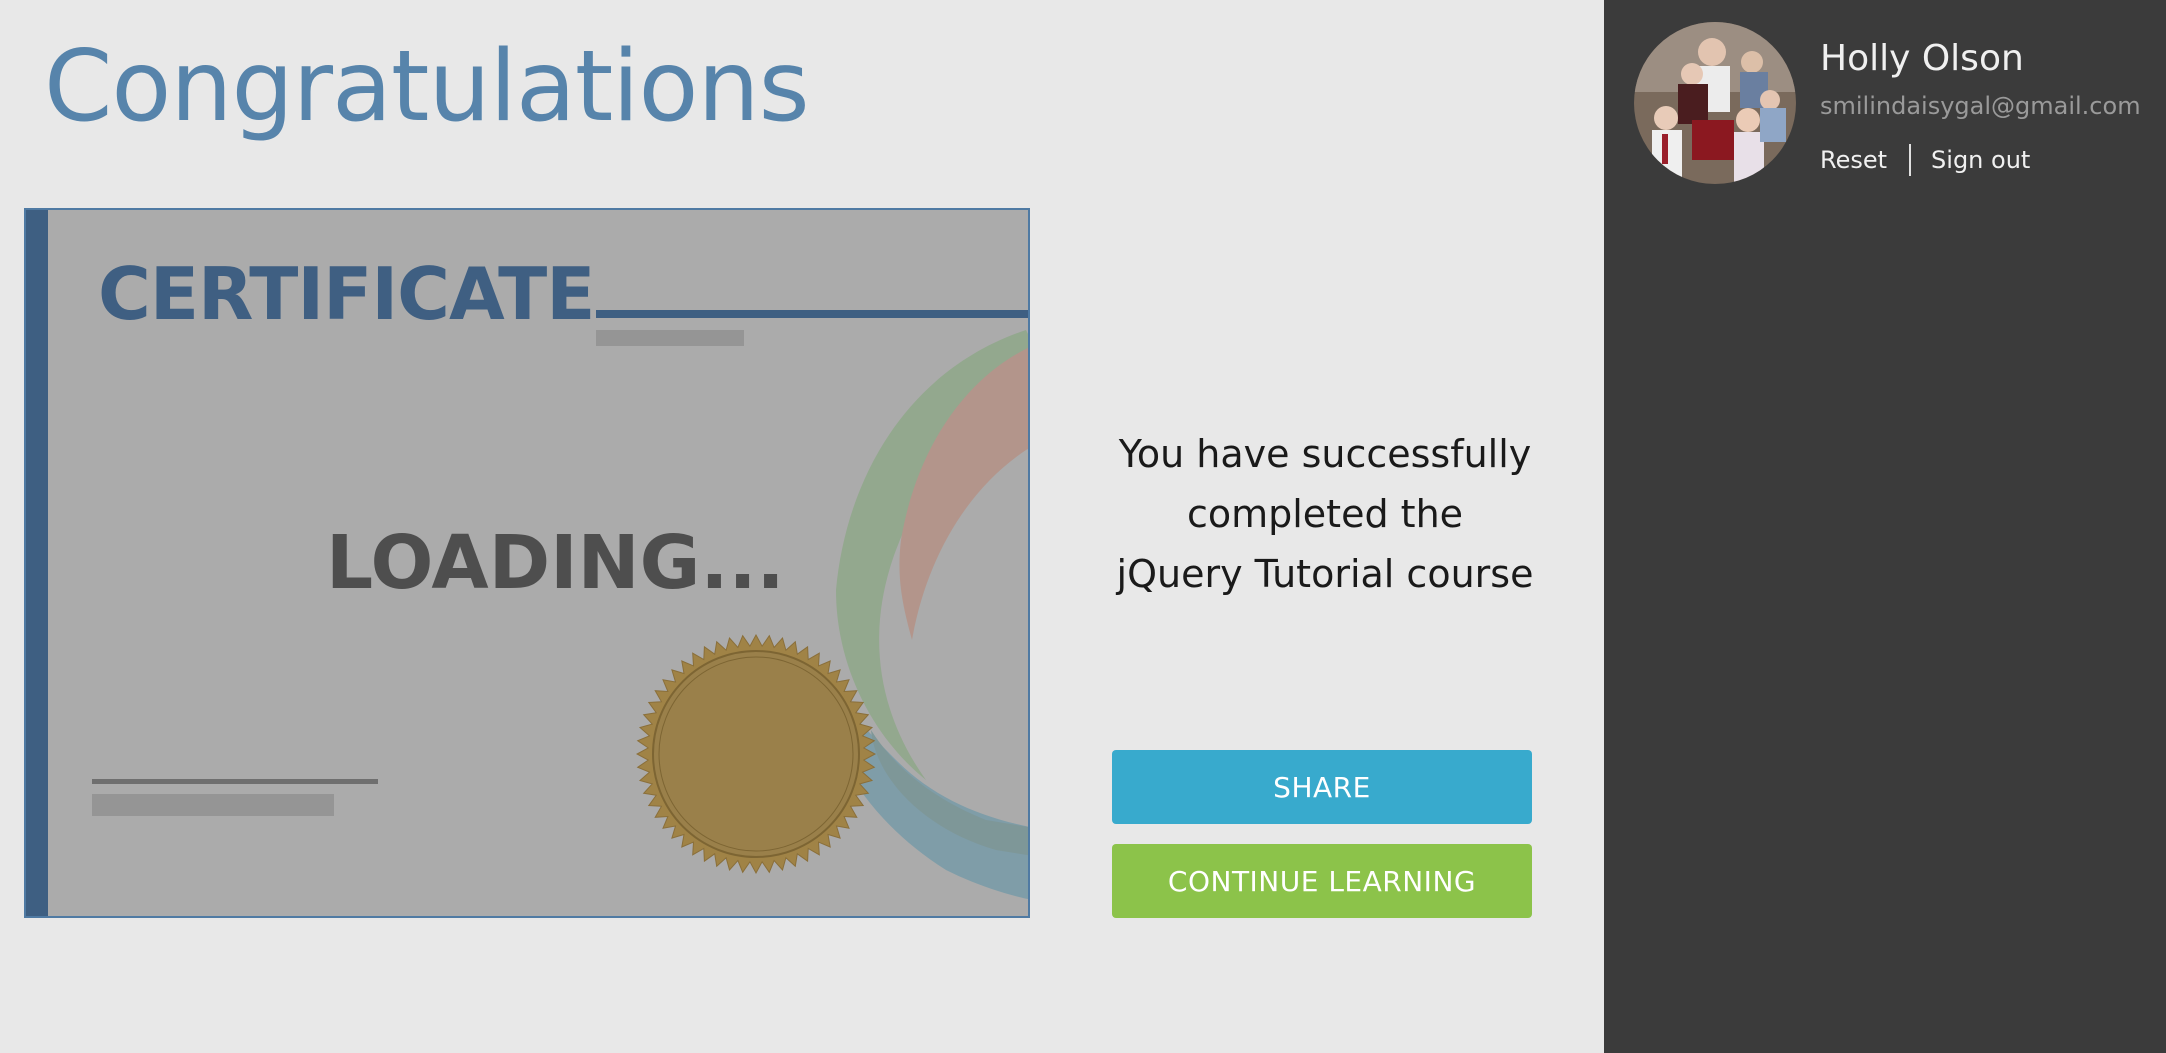 The width and height of the screenshot is (2166, 1053). I want to click on link-divider, so click(1910, 160).